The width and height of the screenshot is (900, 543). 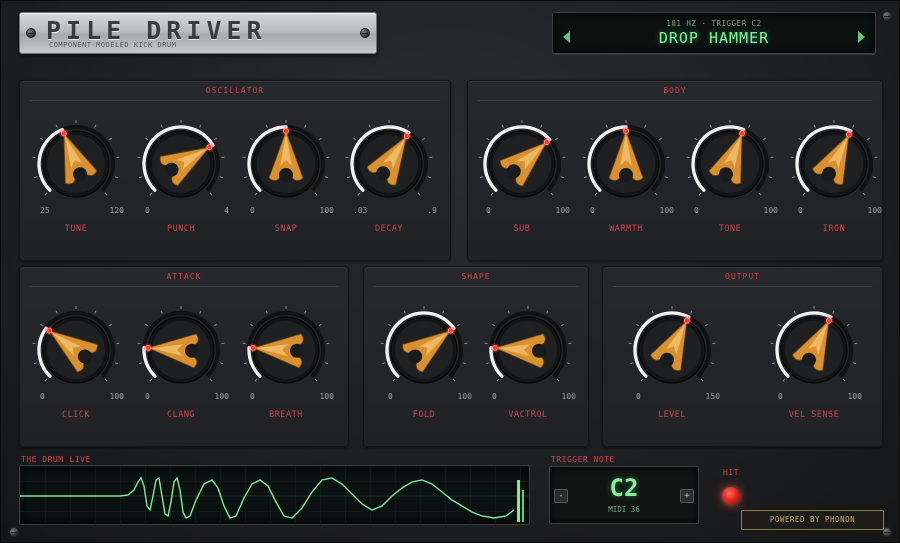 I want to click on knob-label: VACTROL, so click(x=528, y=415).